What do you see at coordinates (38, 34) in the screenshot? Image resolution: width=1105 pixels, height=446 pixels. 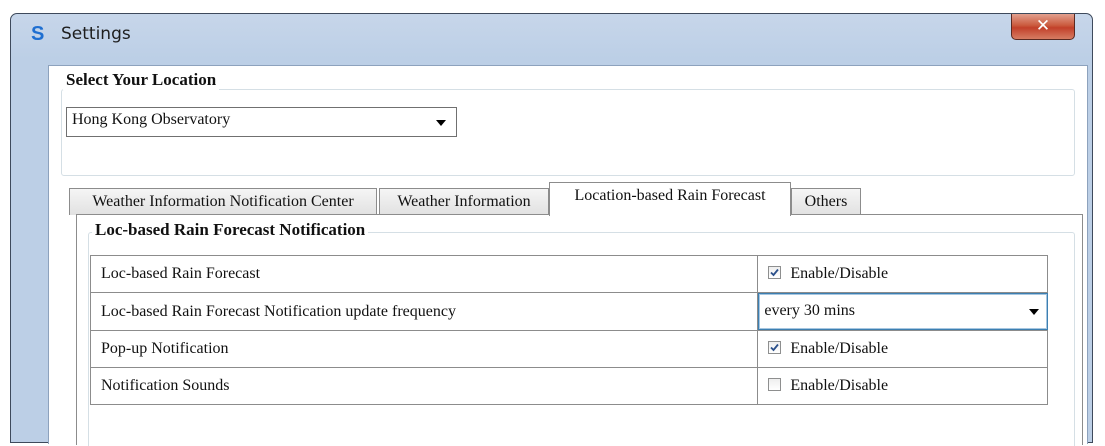 I see `app-logo-icon: S` at bounding box center [38, 34].